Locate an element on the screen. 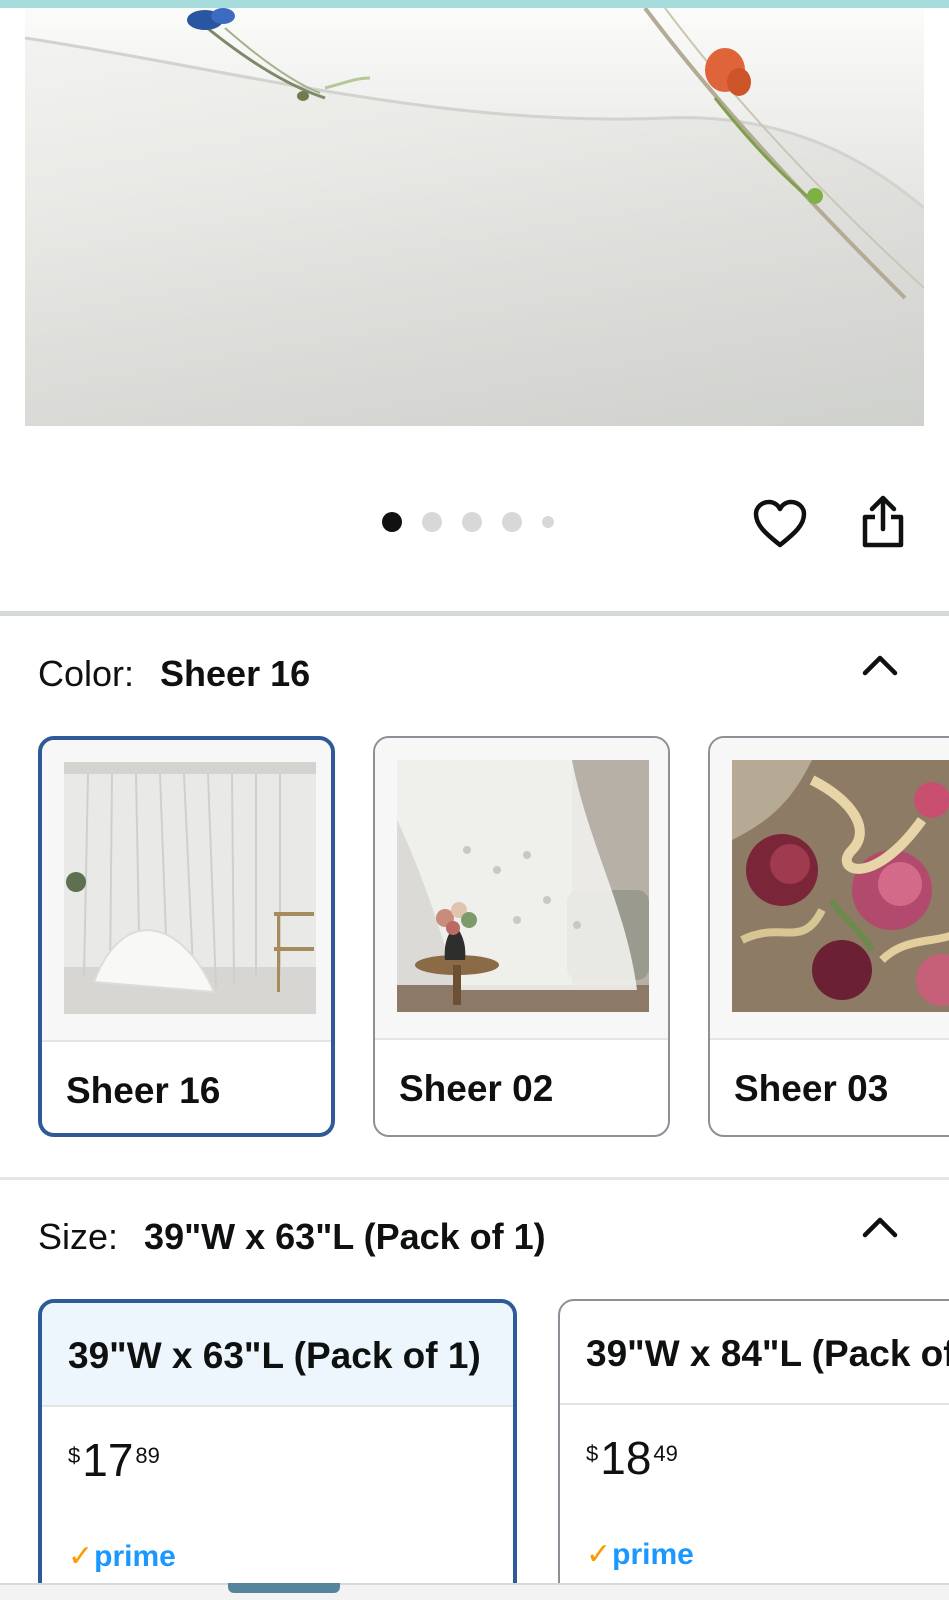  color-header: Color: Sheer 16 is located at coordinates (174, 674).